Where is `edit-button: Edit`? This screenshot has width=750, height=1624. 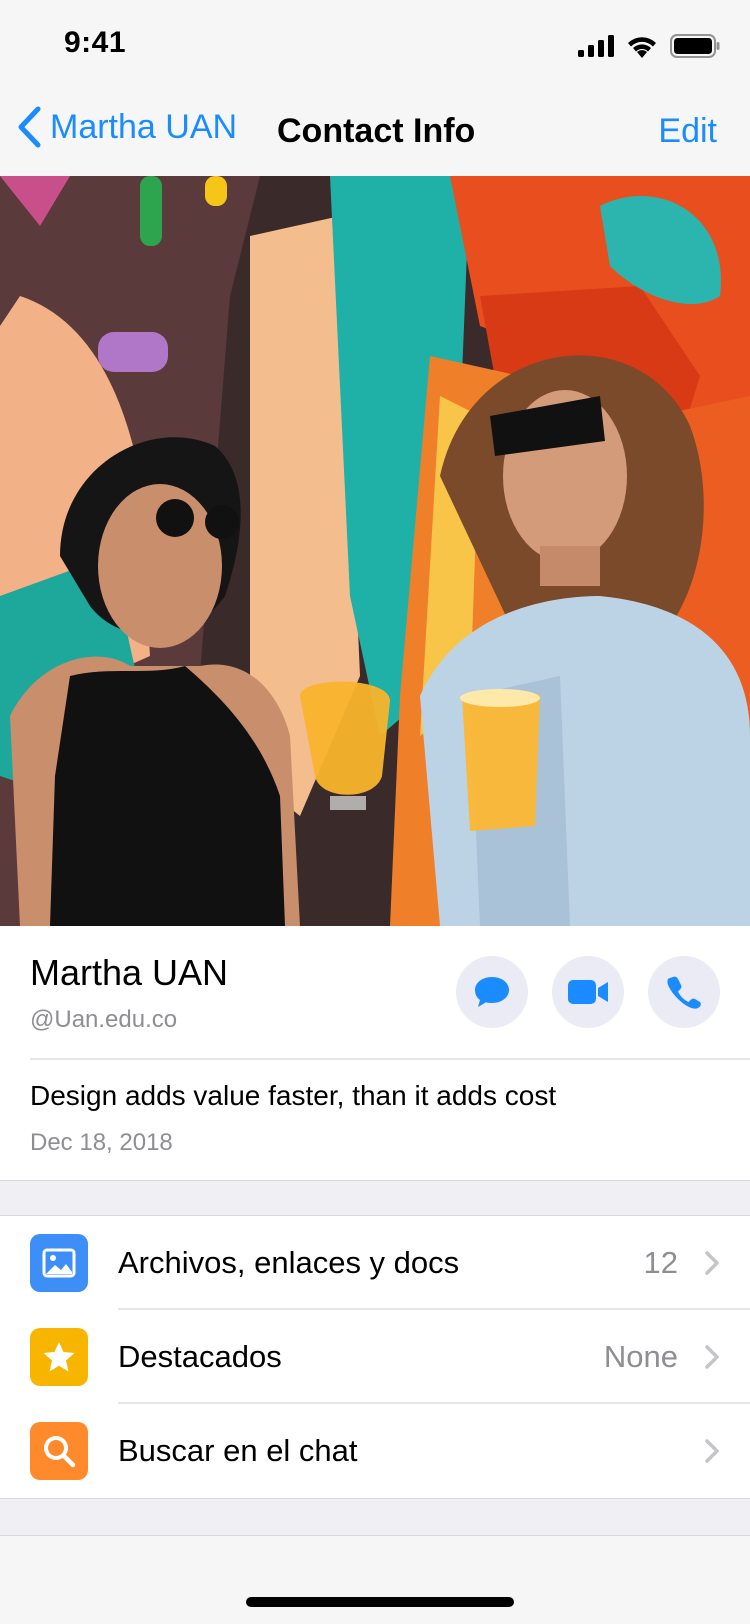
edit-button: Edit is located at coordinates (687, 131).